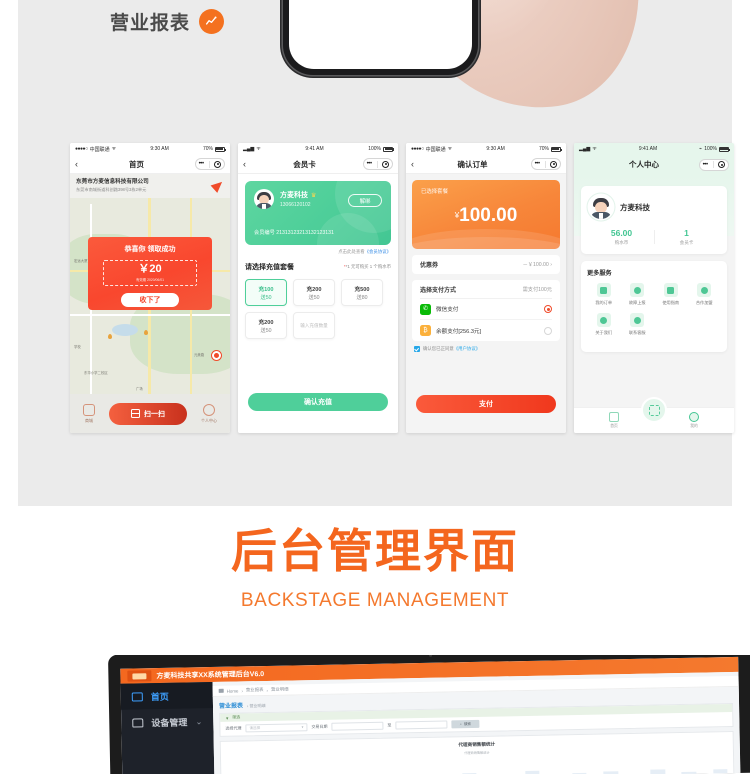  I want to click on pay-button: 支付, so click(486, 404).